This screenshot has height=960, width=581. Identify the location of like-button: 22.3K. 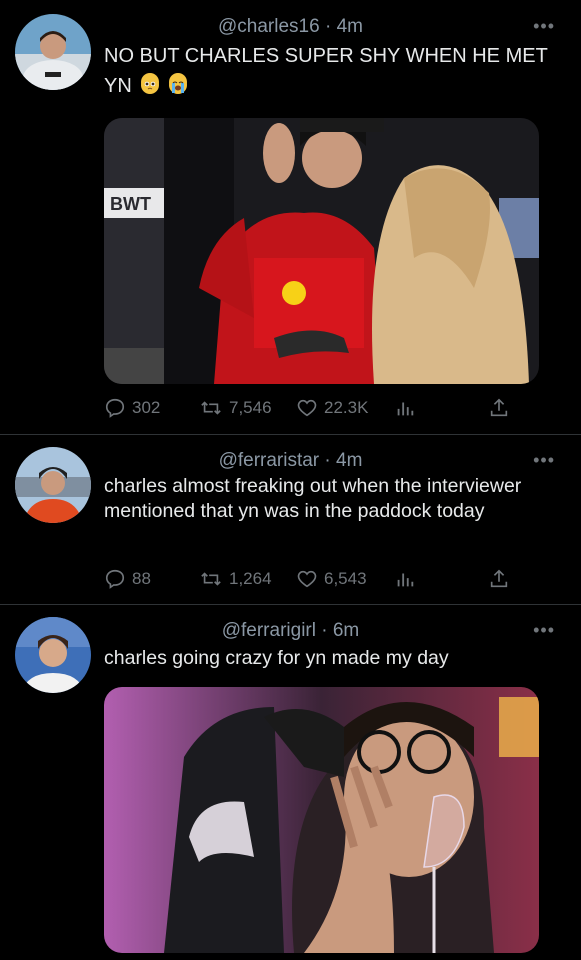
(332, 408).